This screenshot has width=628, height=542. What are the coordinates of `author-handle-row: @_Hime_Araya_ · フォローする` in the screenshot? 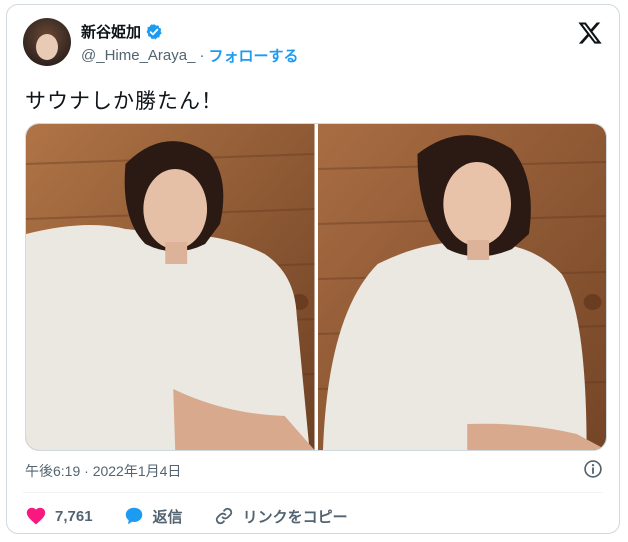 It's located at (189, 55).